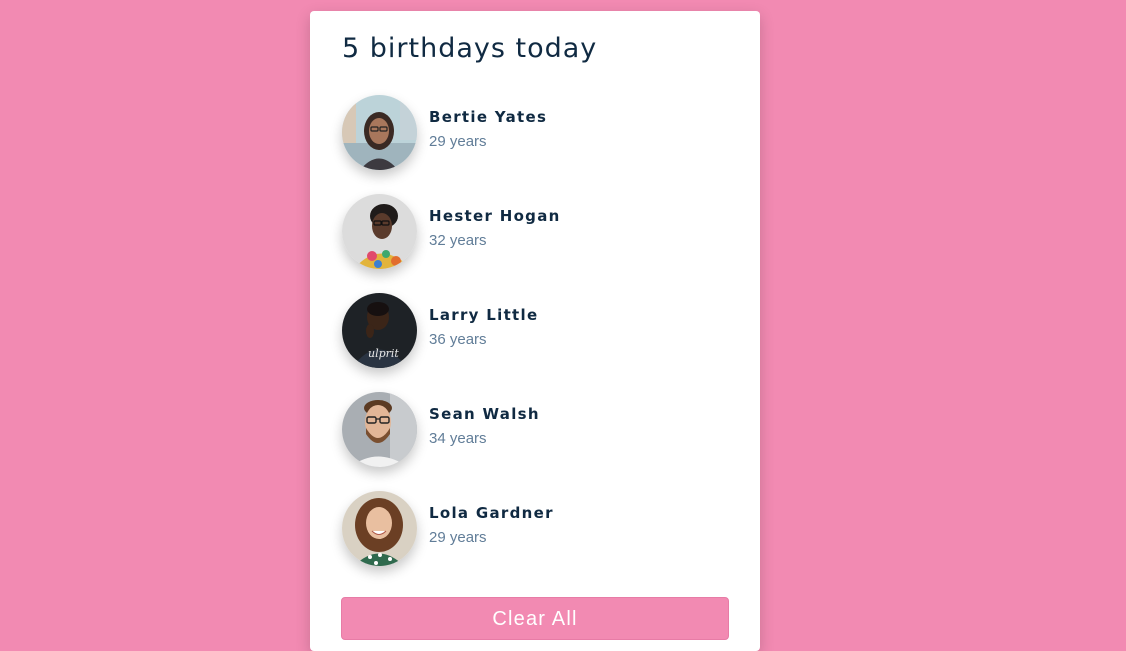 This screenshot has width=1126, height=651. What do you see at coordinates (532, 430) in the screenshot?
I see `list-item: Sean Walsh 34 years` at bounding box center [532, 430].